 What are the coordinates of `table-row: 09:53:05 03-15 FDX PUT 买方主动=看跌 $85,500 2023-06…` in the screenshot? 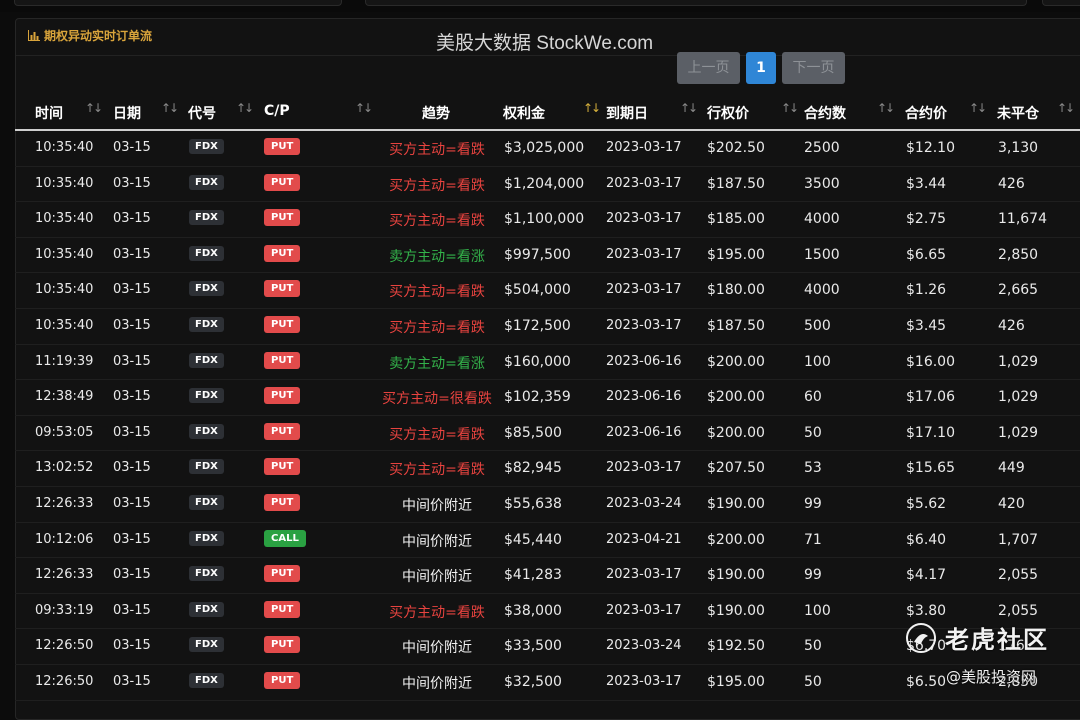 It's located at (547, 434).